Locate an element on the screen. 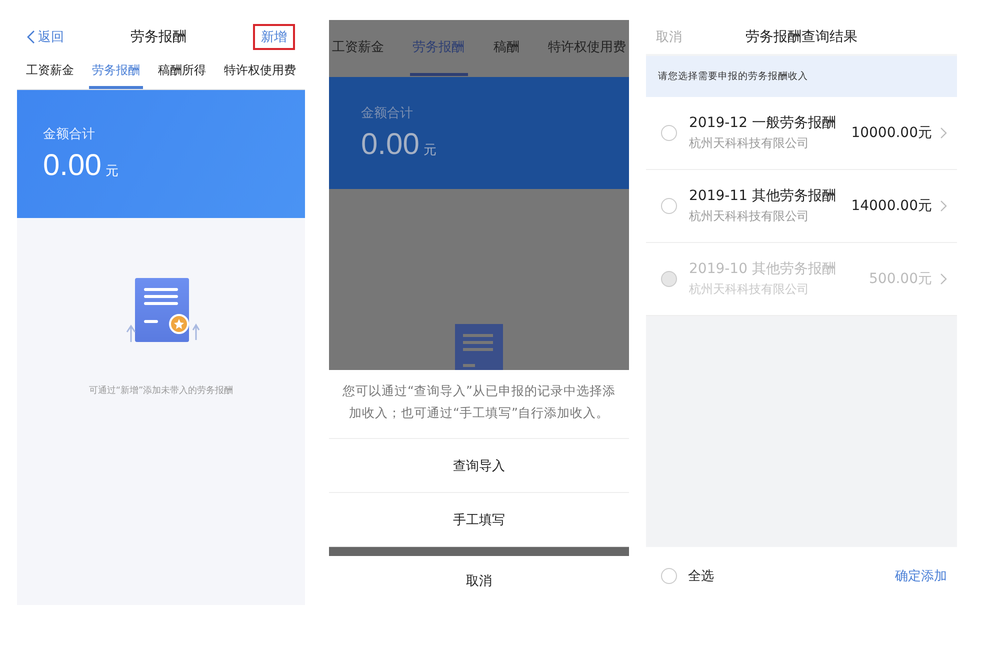  record-title: 2019-10 其他劳务报酬 is located at coordinates (763, 269).